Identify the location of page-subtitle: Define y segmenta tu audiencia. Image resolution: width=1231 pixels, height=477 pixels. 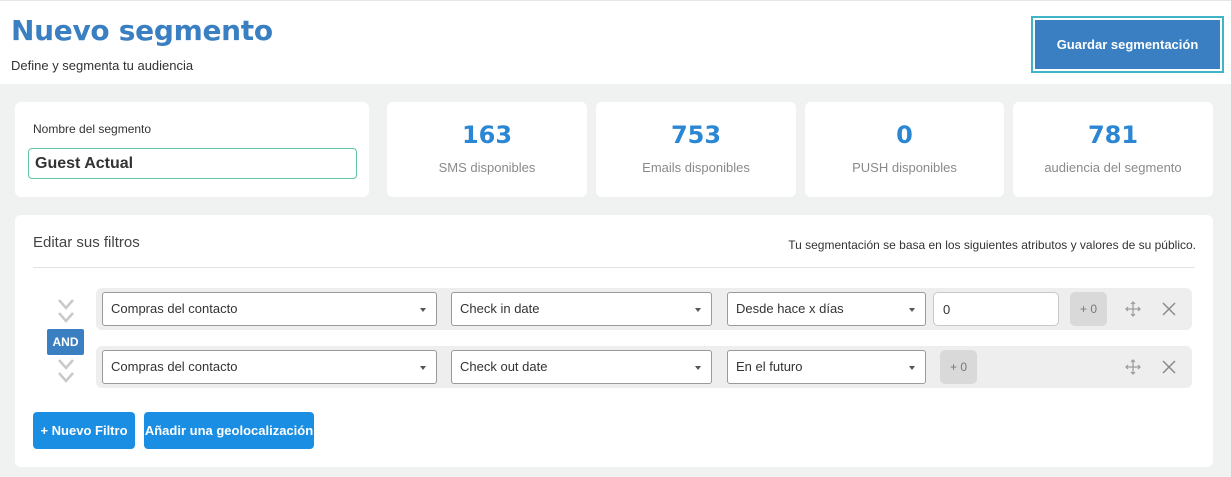
(102, 65).